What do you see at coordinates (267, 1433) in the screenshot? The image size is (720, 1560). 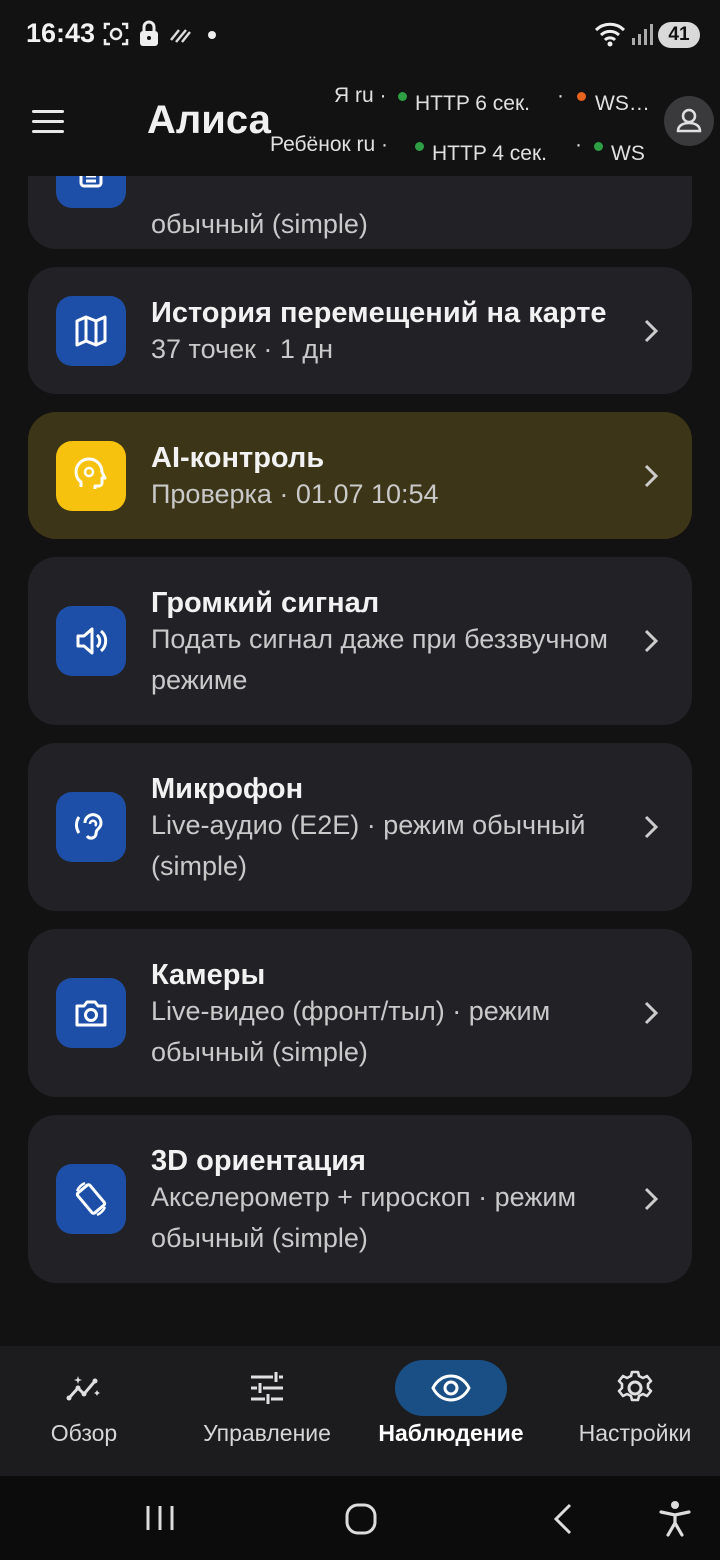 I see `tab-label: Управление` at bounding box center [267, 1433].